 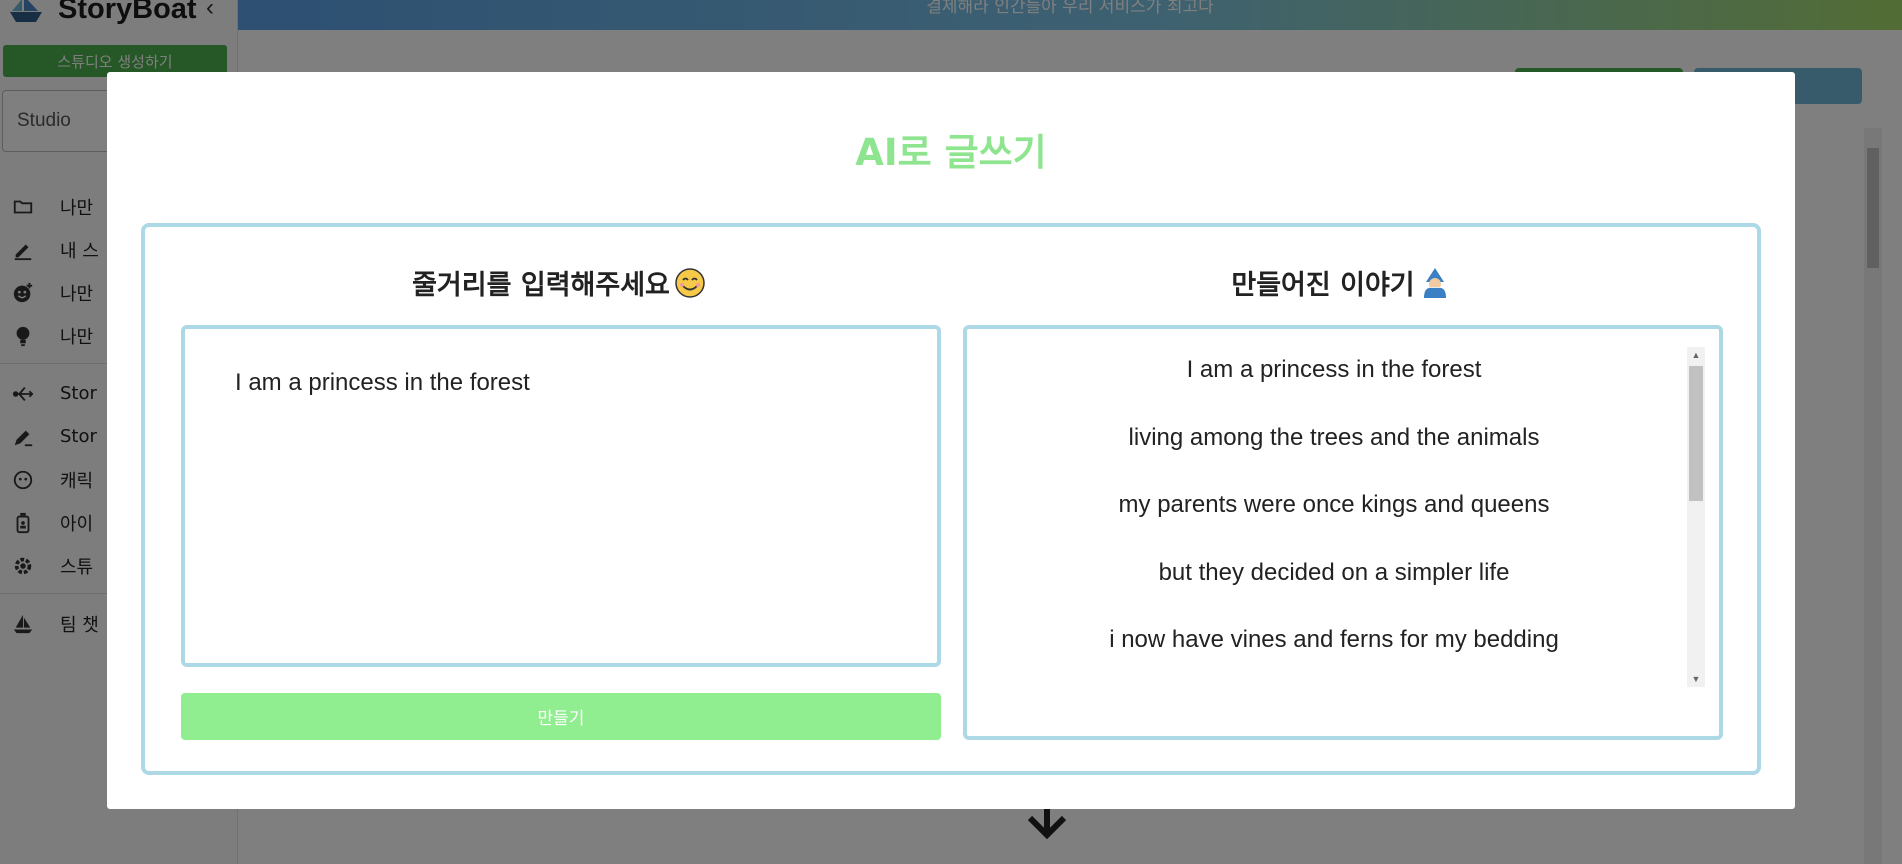 What do you see at coordinates (1334, 572) in the screenshot?
I see `story-line: but they decided on a simpler life` at bounding box center [1334, 572].